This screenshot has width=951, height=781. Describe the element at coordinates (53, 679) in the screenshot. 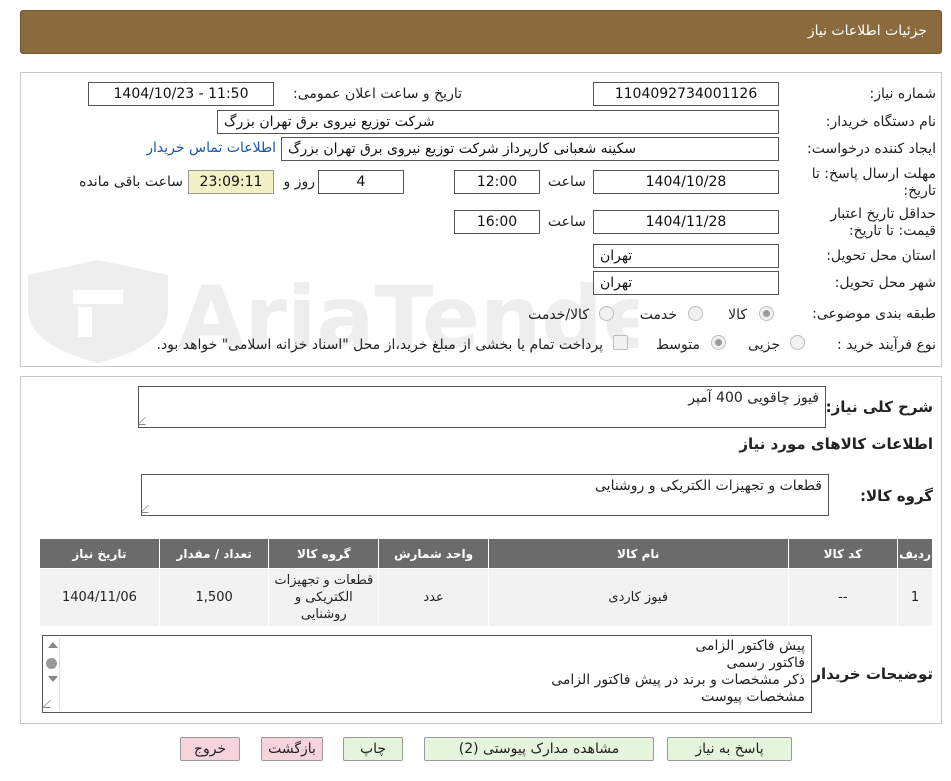

I see `scroll-down-icon` at that location.